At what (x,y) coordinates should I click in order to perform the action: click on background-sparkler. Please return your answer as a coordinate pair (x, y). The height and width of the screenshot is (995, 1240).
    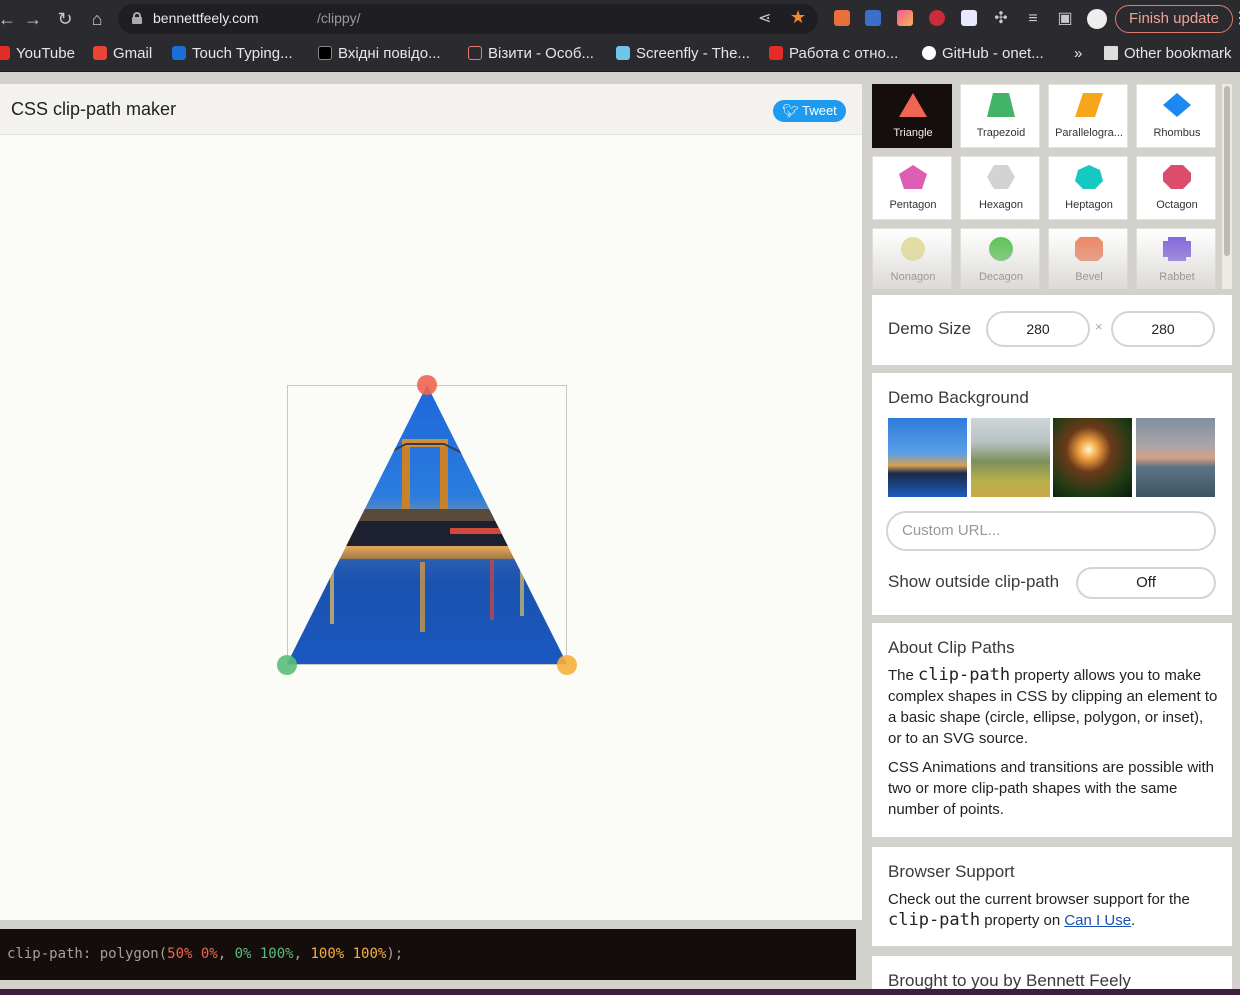
    Looking at the image, I should click on (1092, 457).